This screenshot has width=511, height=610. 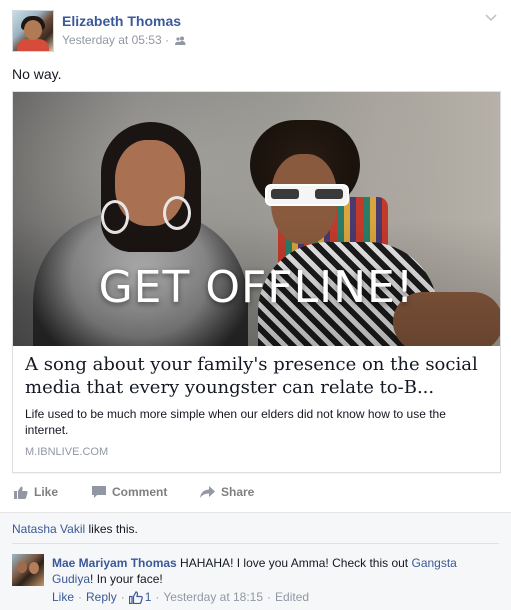 I want to click on post-message: No way., so click(x=37, y=74).